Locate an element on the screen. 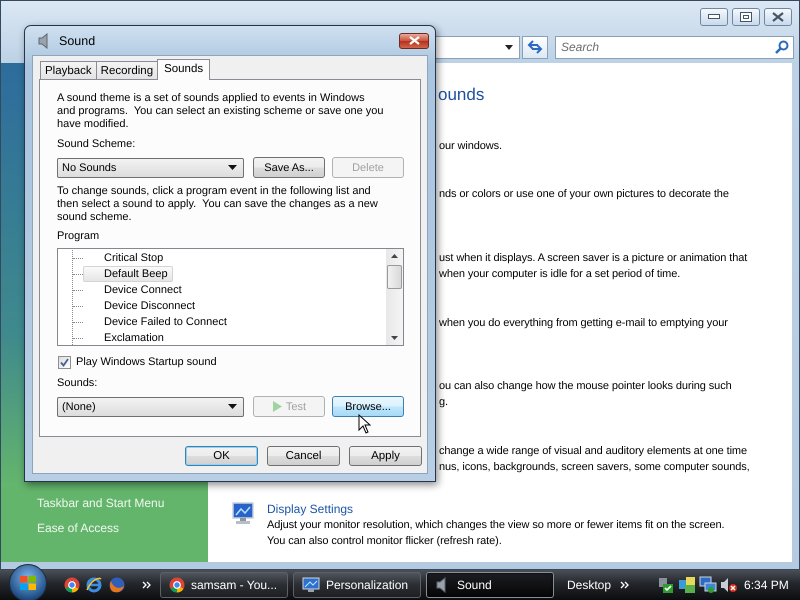  maximize-icon is located at coordinates (746, 17).